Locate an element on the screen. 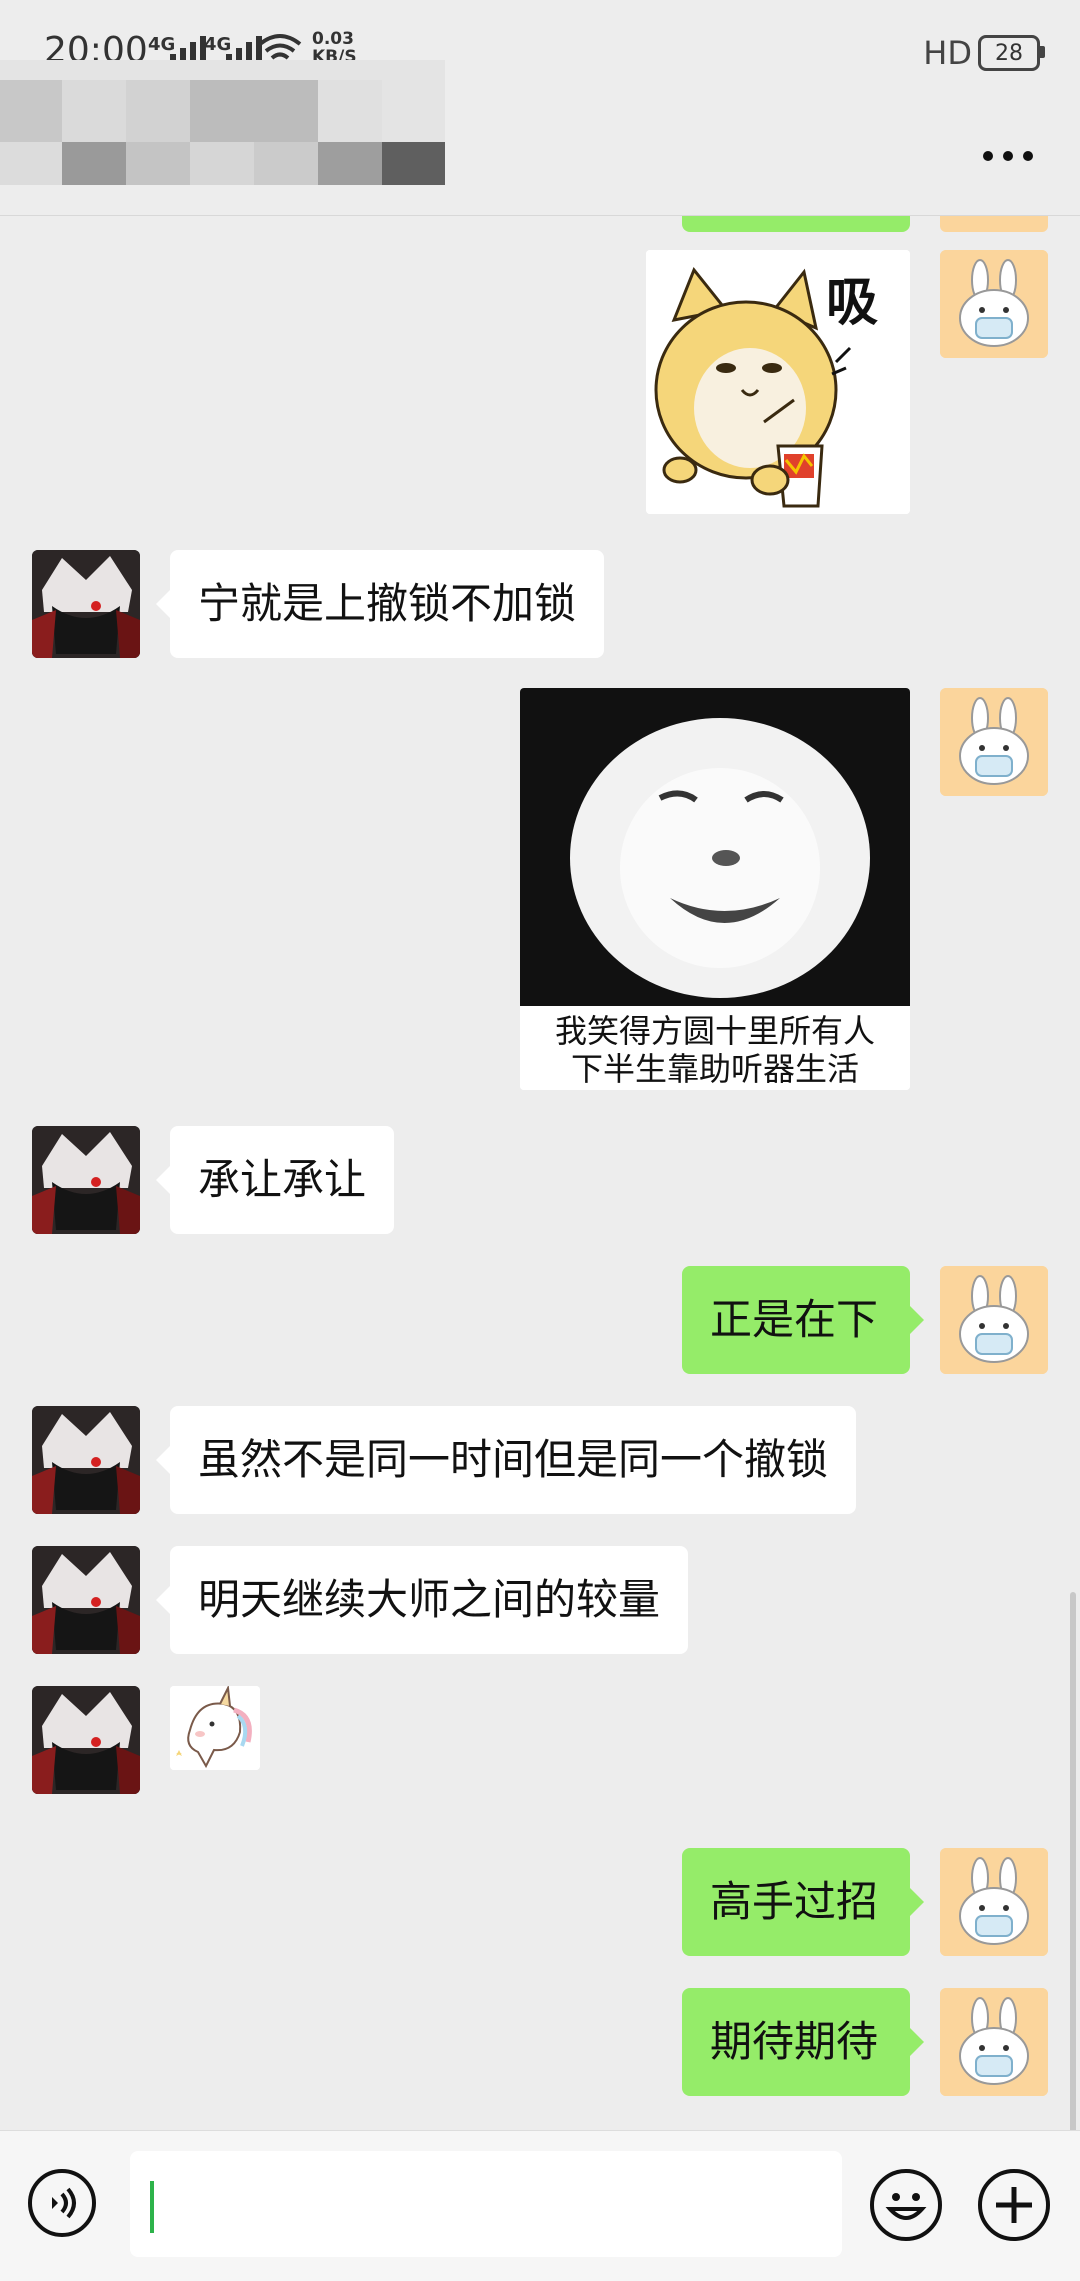  plus-button is located at coordinates (1014, 2205).